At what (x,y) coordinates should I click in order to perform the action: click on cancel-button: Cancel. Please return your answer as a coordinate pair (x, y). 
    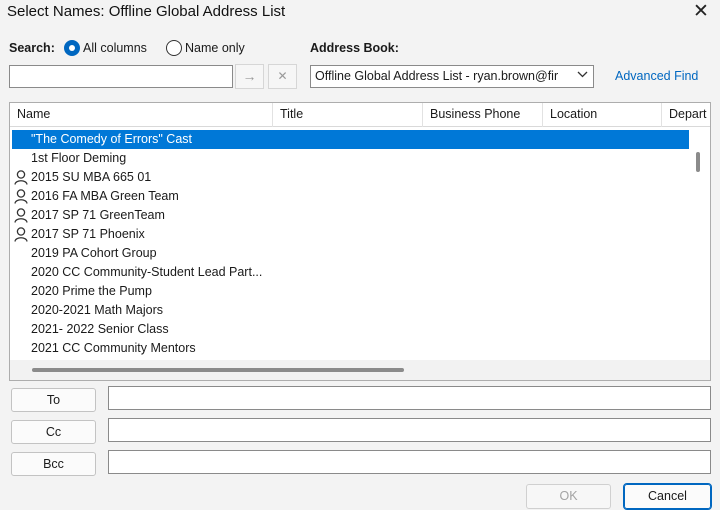
    Looking at the image, I should click on (667, 496).